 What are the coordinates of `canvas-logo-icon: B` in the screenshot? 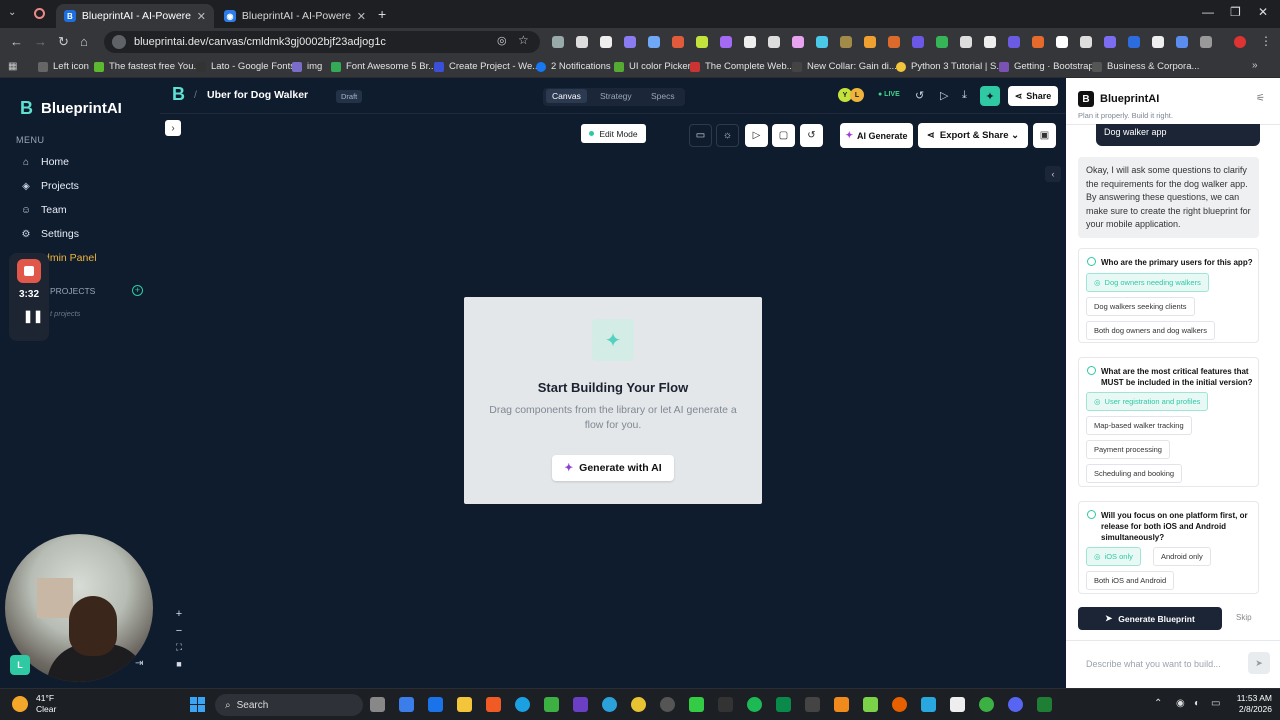 It's located at (178, 94).